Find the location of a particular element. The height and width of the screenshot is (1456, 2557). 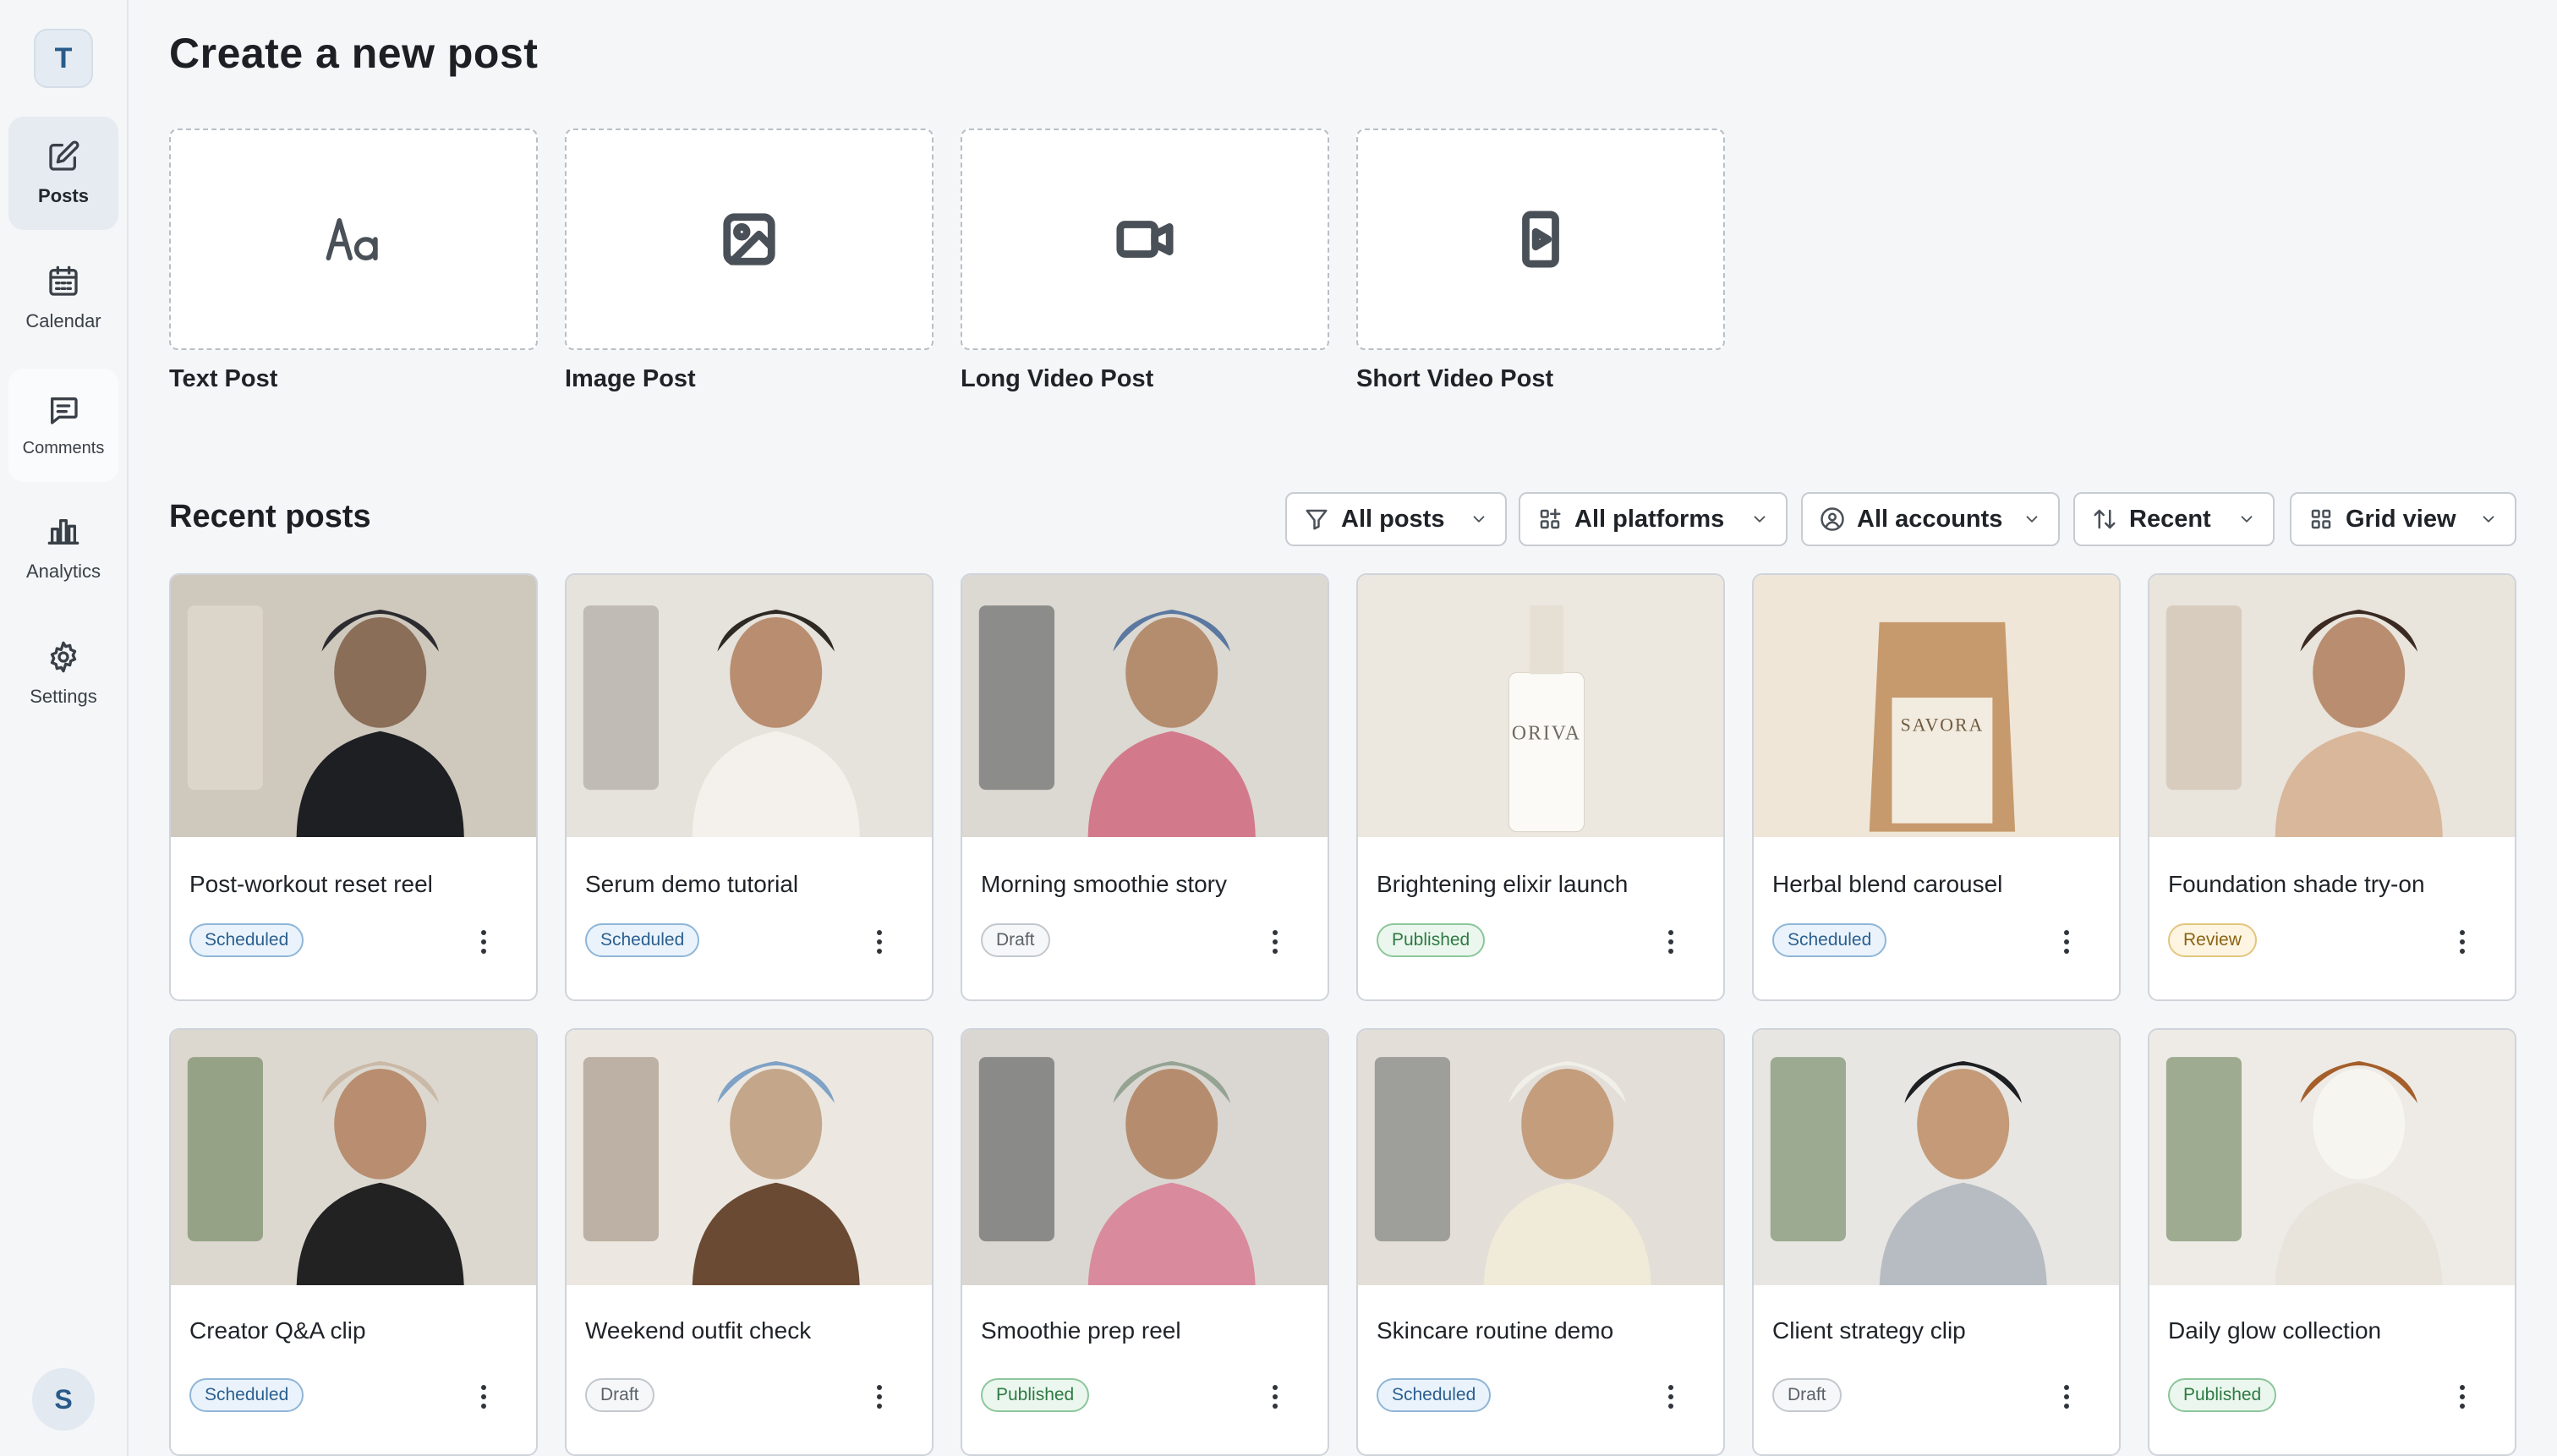

sidebar-item-analytics: Analytics is located at coordinates (63, 549).